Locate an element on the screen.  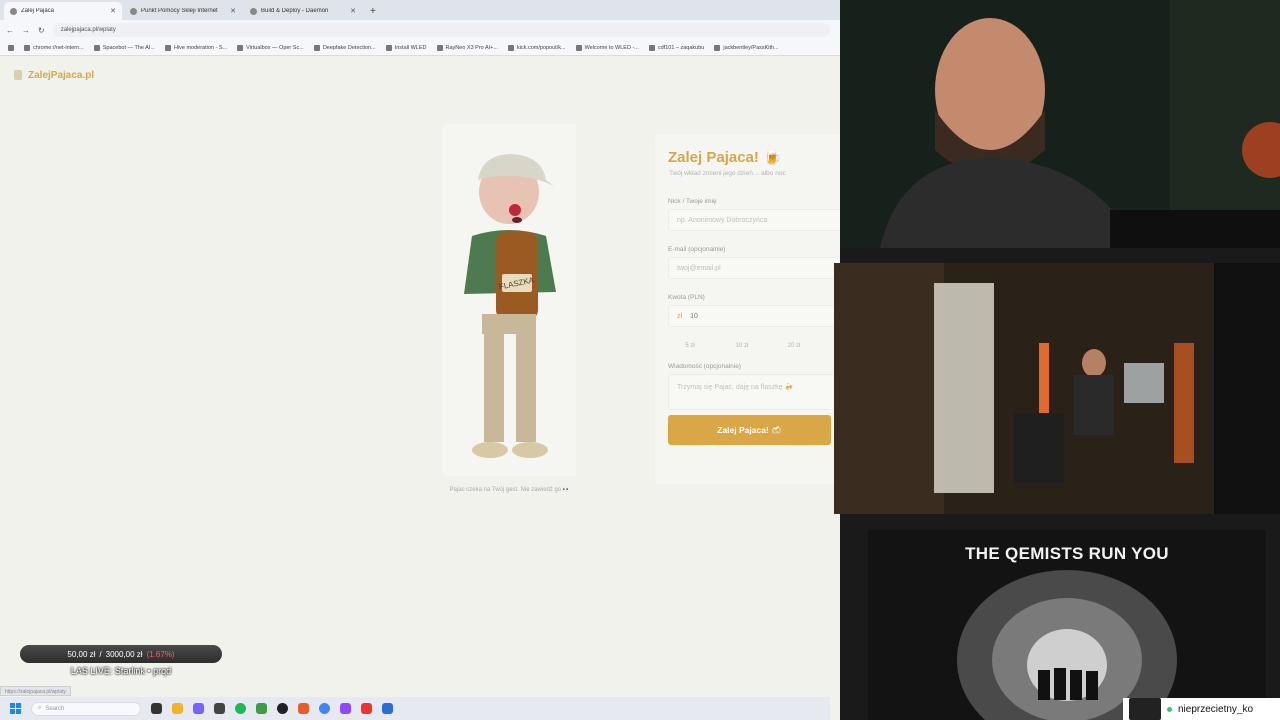
search-icon: ⌕ is located at coordinates (40, 708).